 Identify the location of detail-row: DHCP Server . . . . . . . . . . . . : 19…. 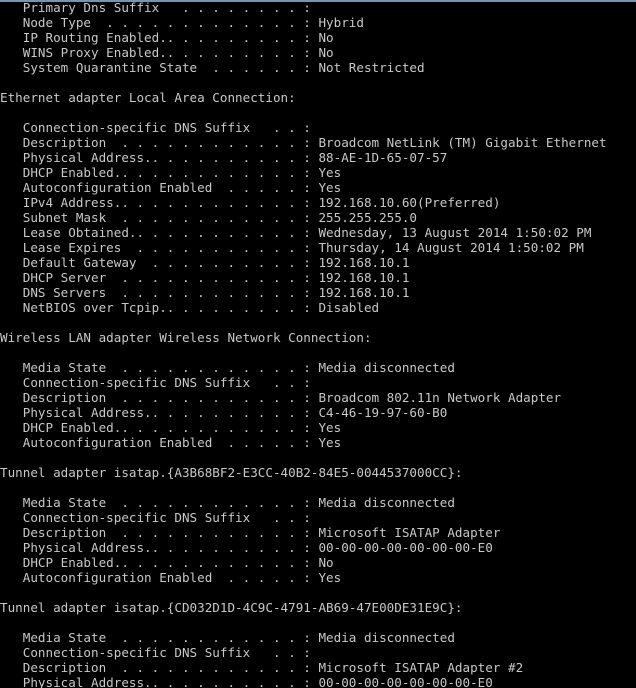
(205, 277).